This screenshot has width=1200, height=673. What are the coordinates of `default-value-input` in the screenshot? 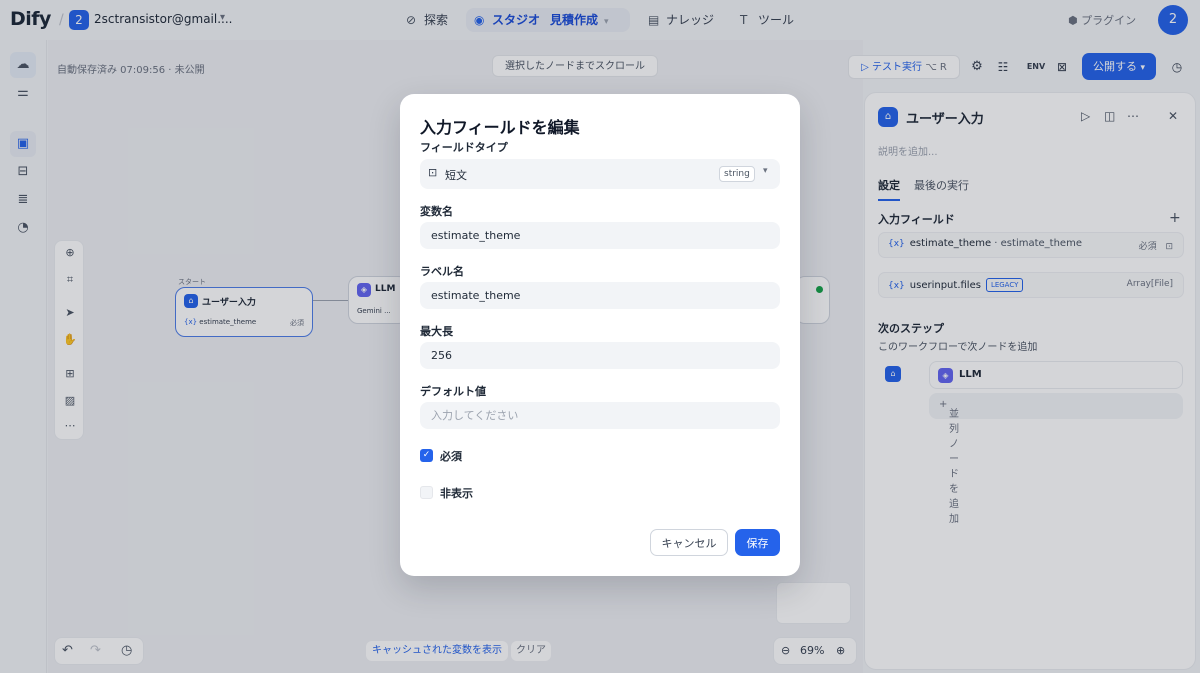 It's located at (600, 415).